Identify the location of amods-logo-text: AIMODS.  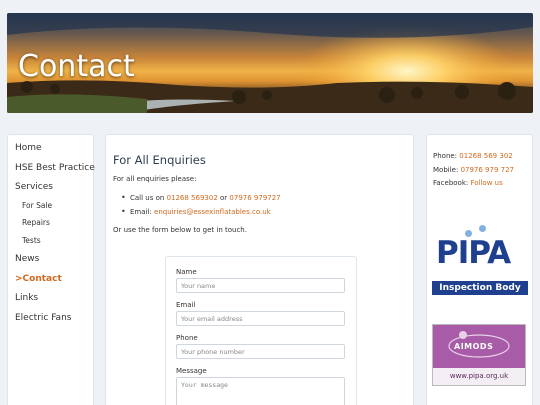
(474, 346).